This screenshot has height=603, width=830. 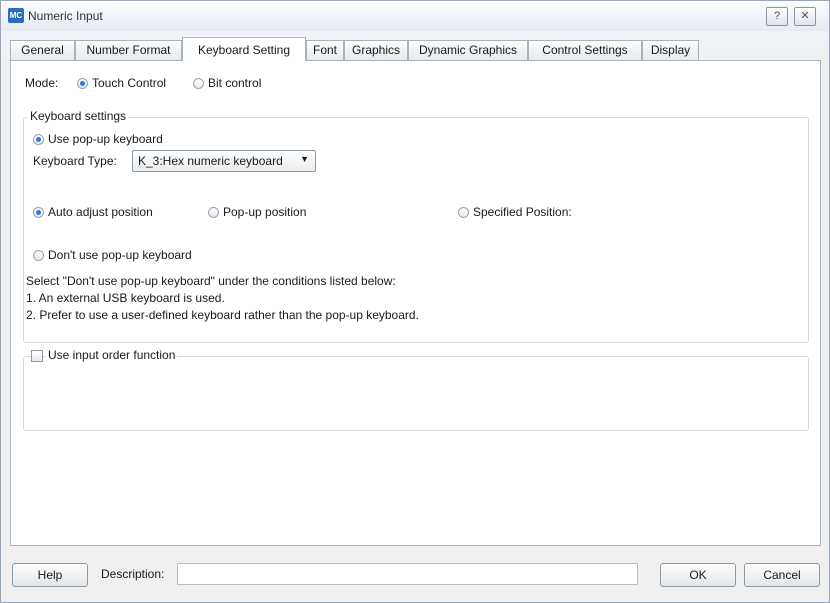 I want to click on tab-dynamic-graphics: Dynamic Graphics, so click(x=468, y=50).